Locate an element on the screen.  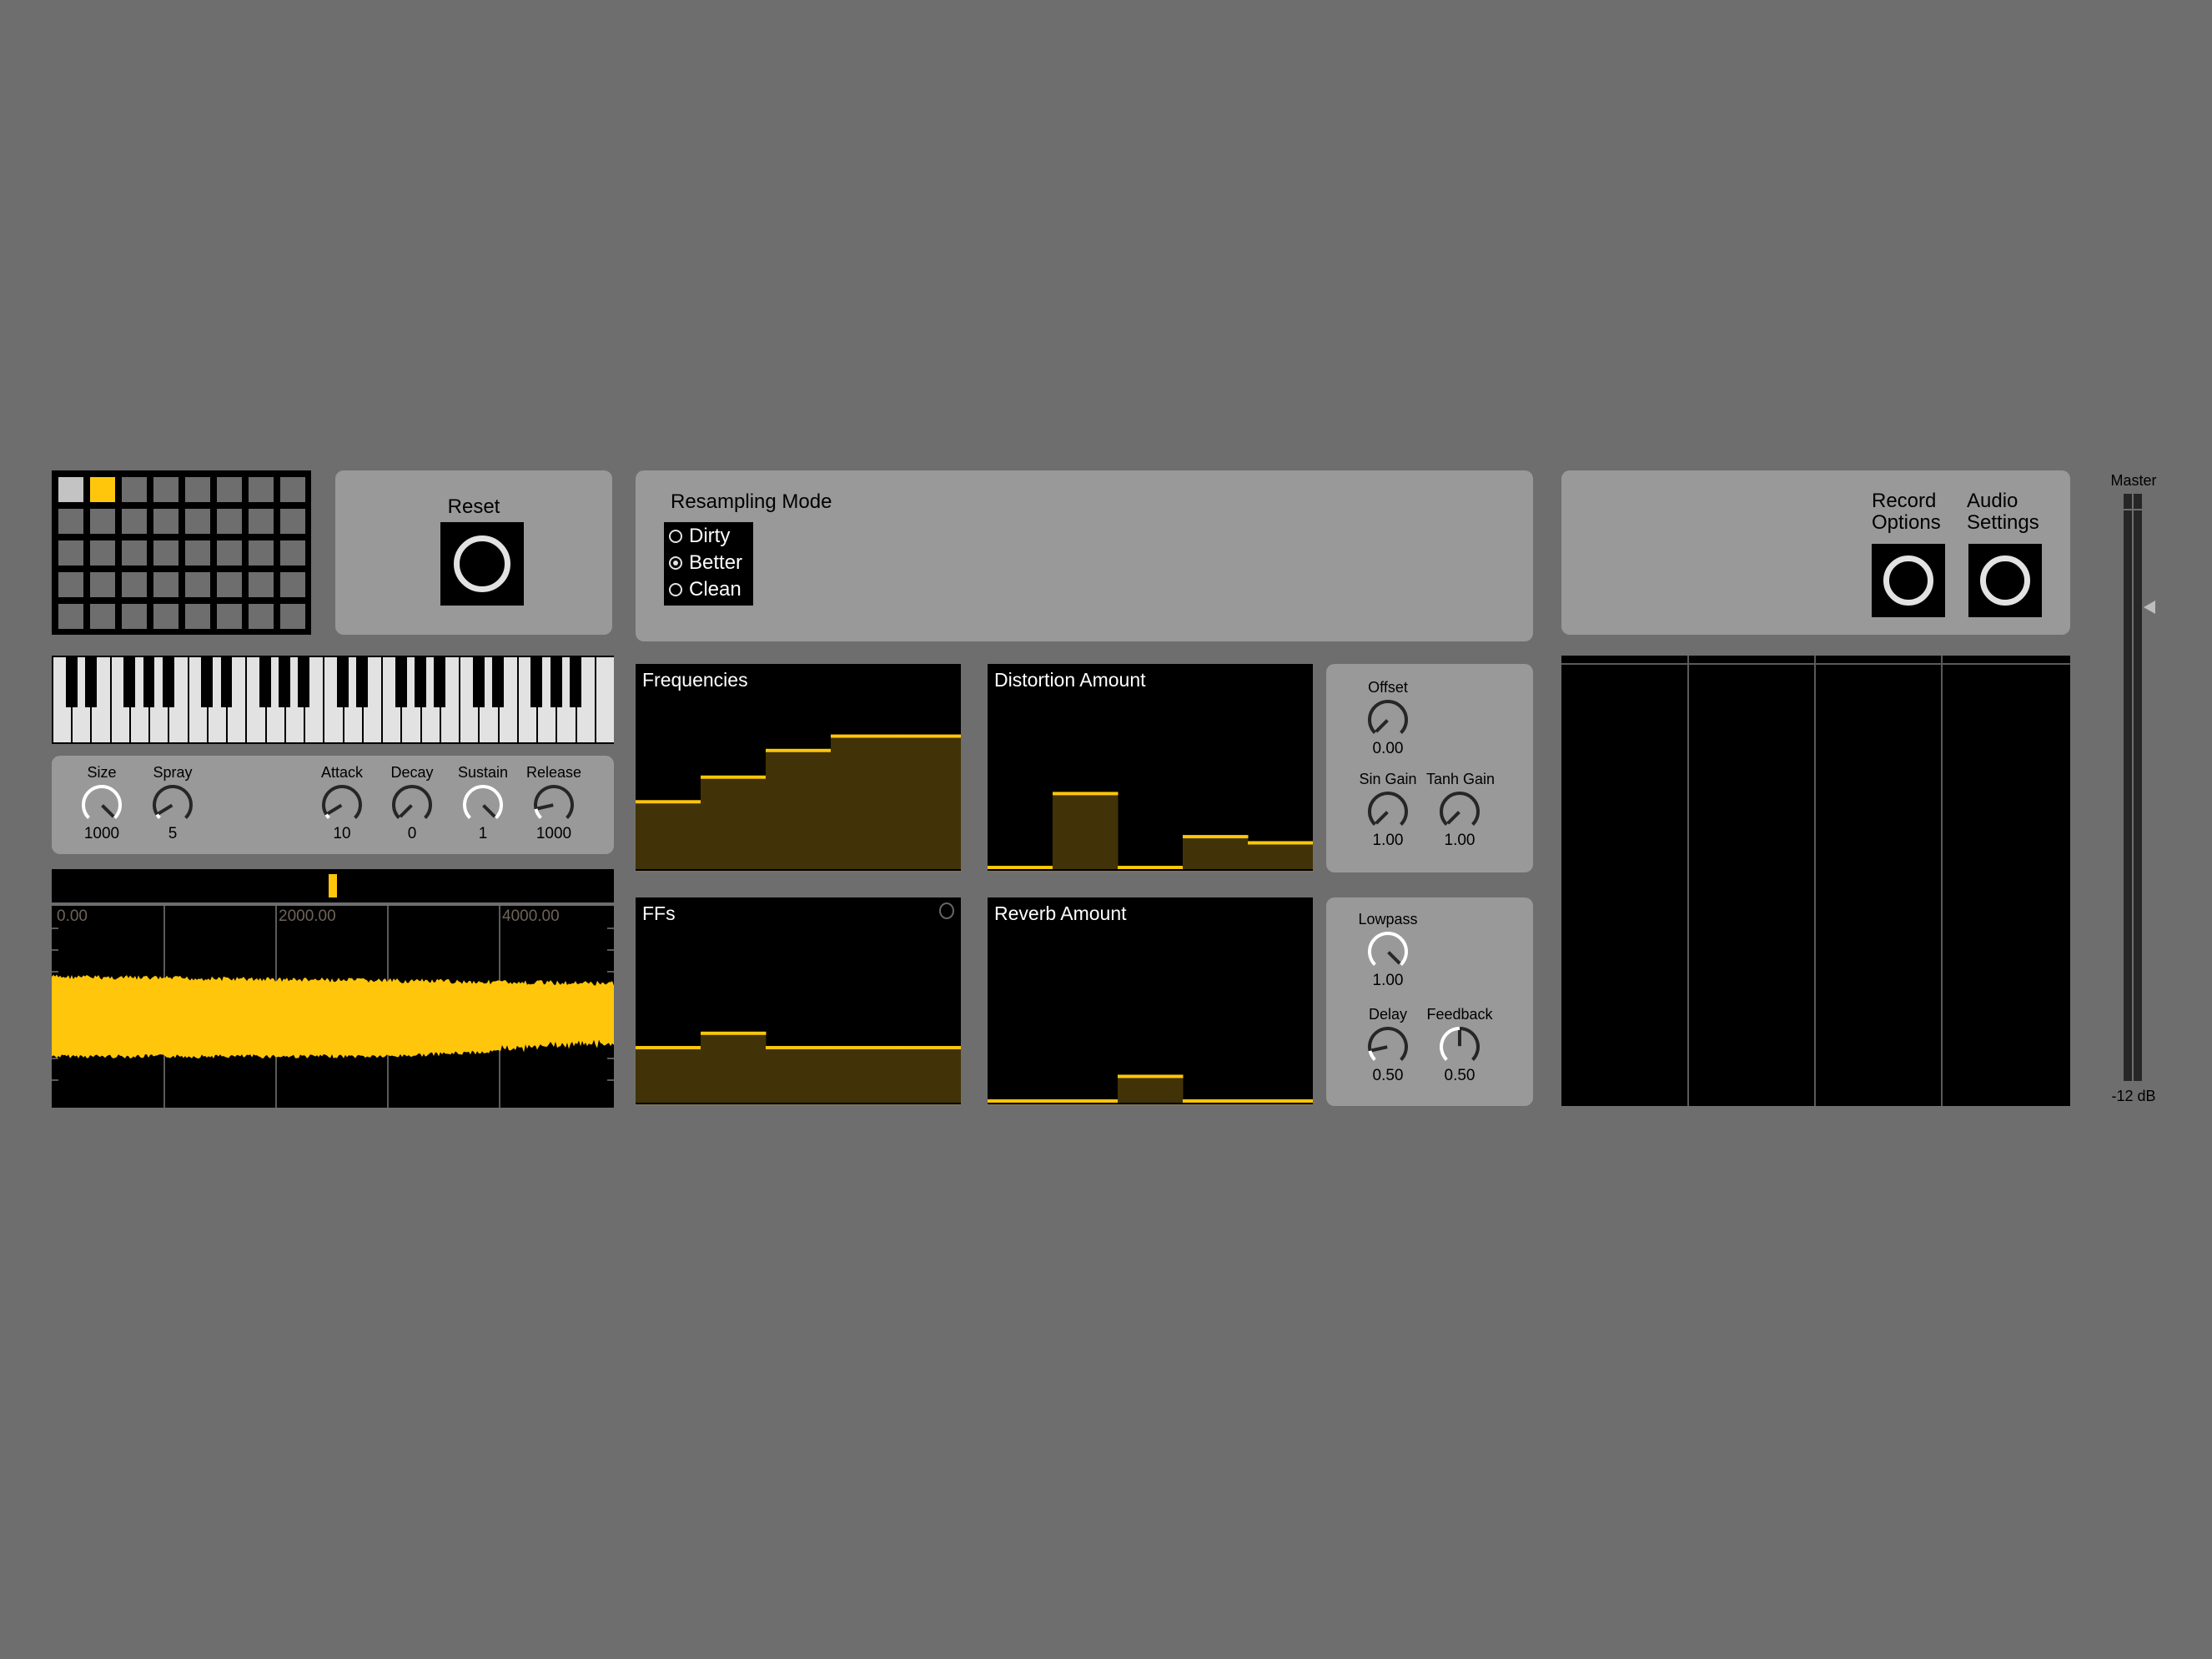
radio-option-better: Better is located at coordinates (706, 563).